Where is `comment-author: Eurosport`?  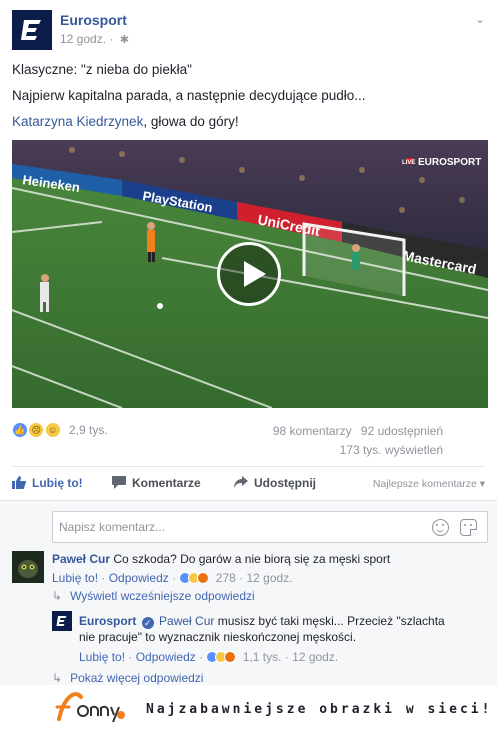
comment-author: Eurosport is located at coordinates (107, 621).